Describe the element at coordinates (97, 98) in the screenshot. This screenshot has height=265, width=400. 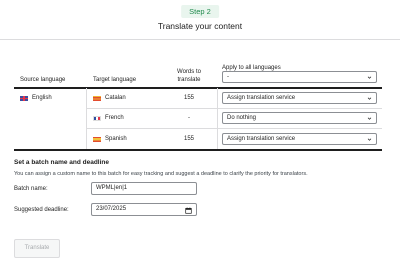
I see `catalonia-flag-icon` at that location.